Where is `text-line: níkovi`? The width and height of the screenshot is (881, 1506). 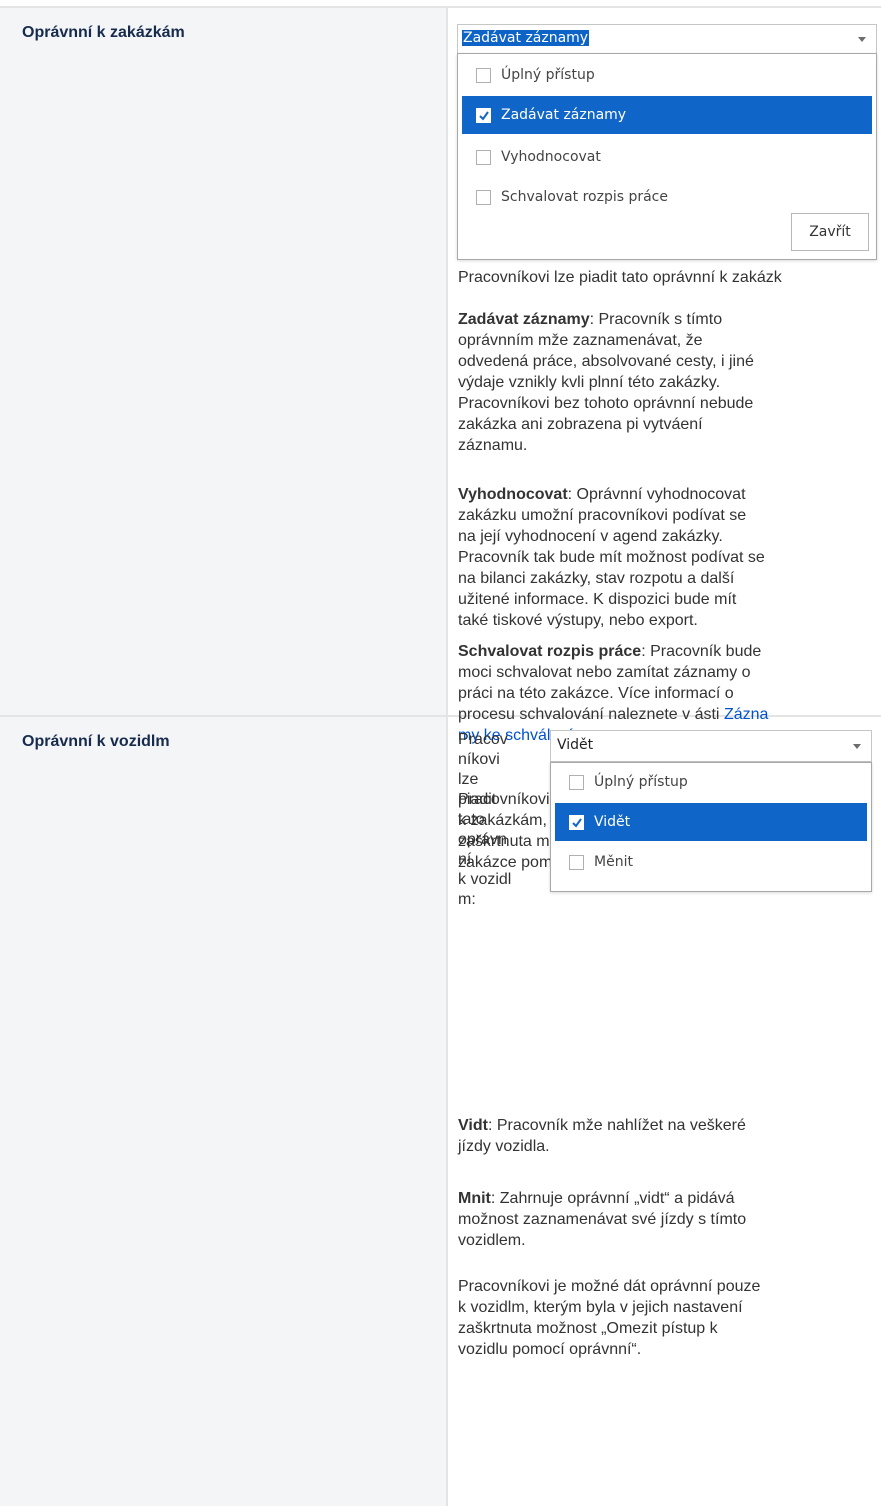 text-line: níkovi is located at coordinates (479, 759).